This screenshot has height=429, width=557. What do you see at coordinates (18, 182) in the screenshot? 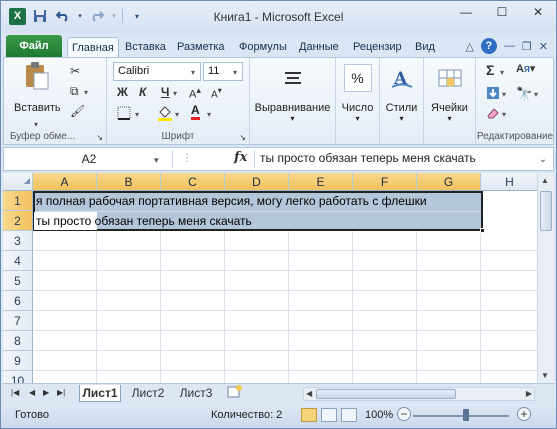
I see `select-all-corner: ◢` at bounding box center [18, 182].